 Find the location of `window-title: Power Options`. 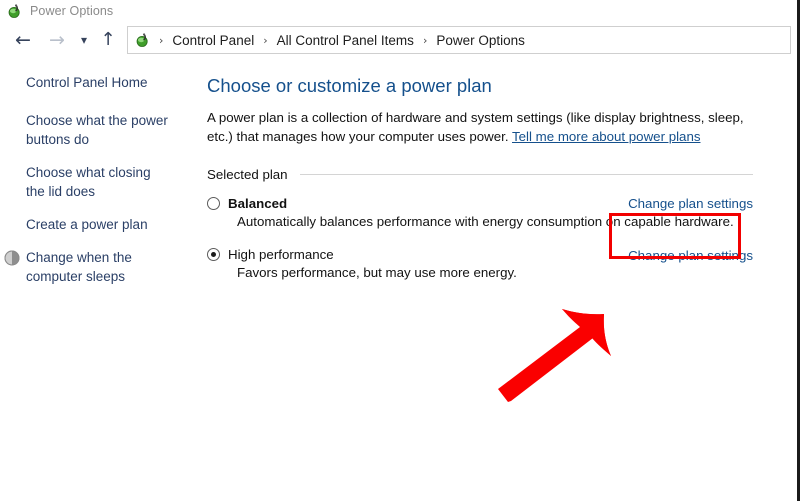

window-title: Power Options is located at coordinates (72, 11).